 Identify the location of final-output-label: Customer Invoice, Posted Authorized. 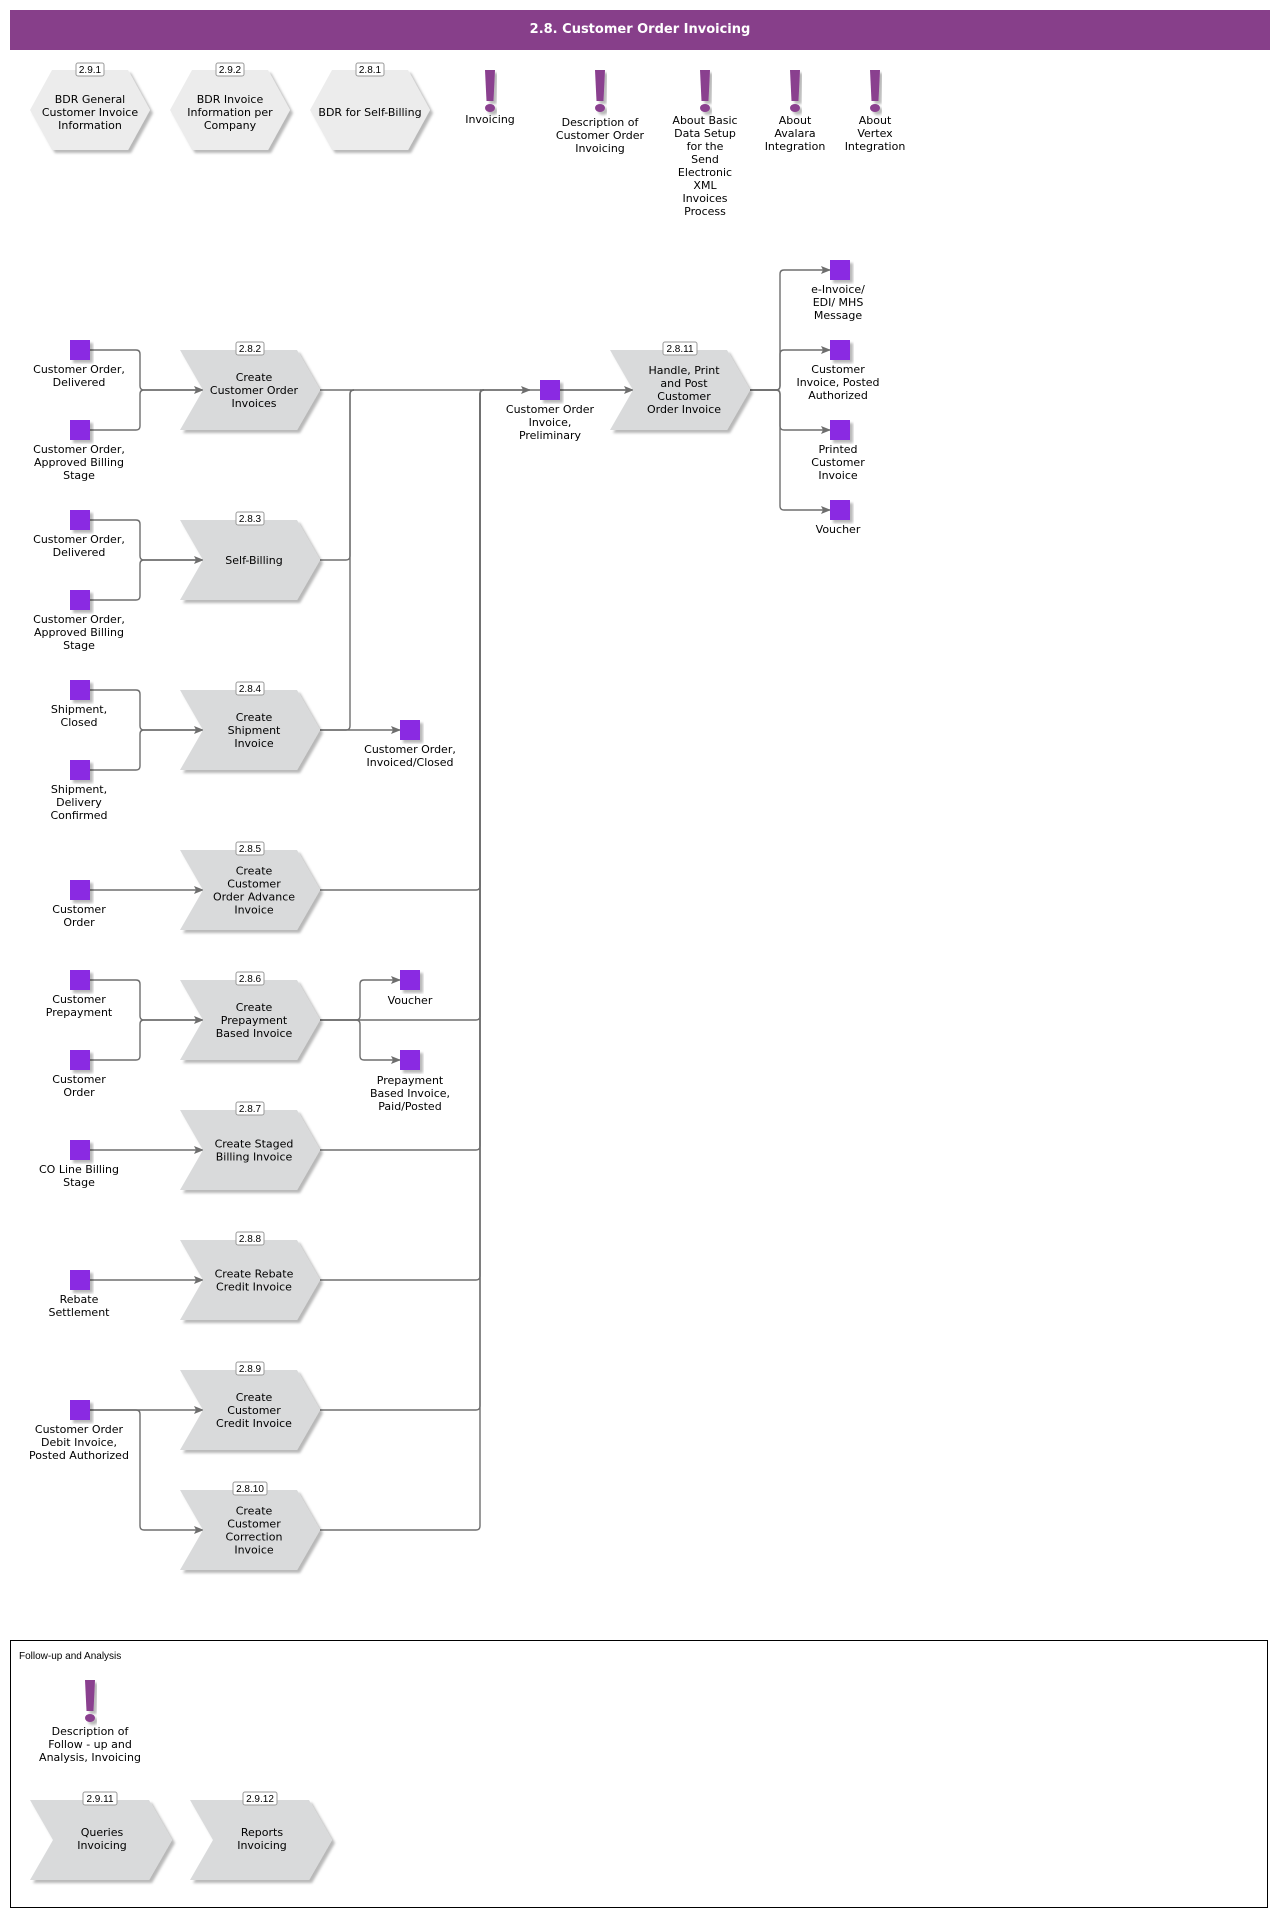
(837, 382).